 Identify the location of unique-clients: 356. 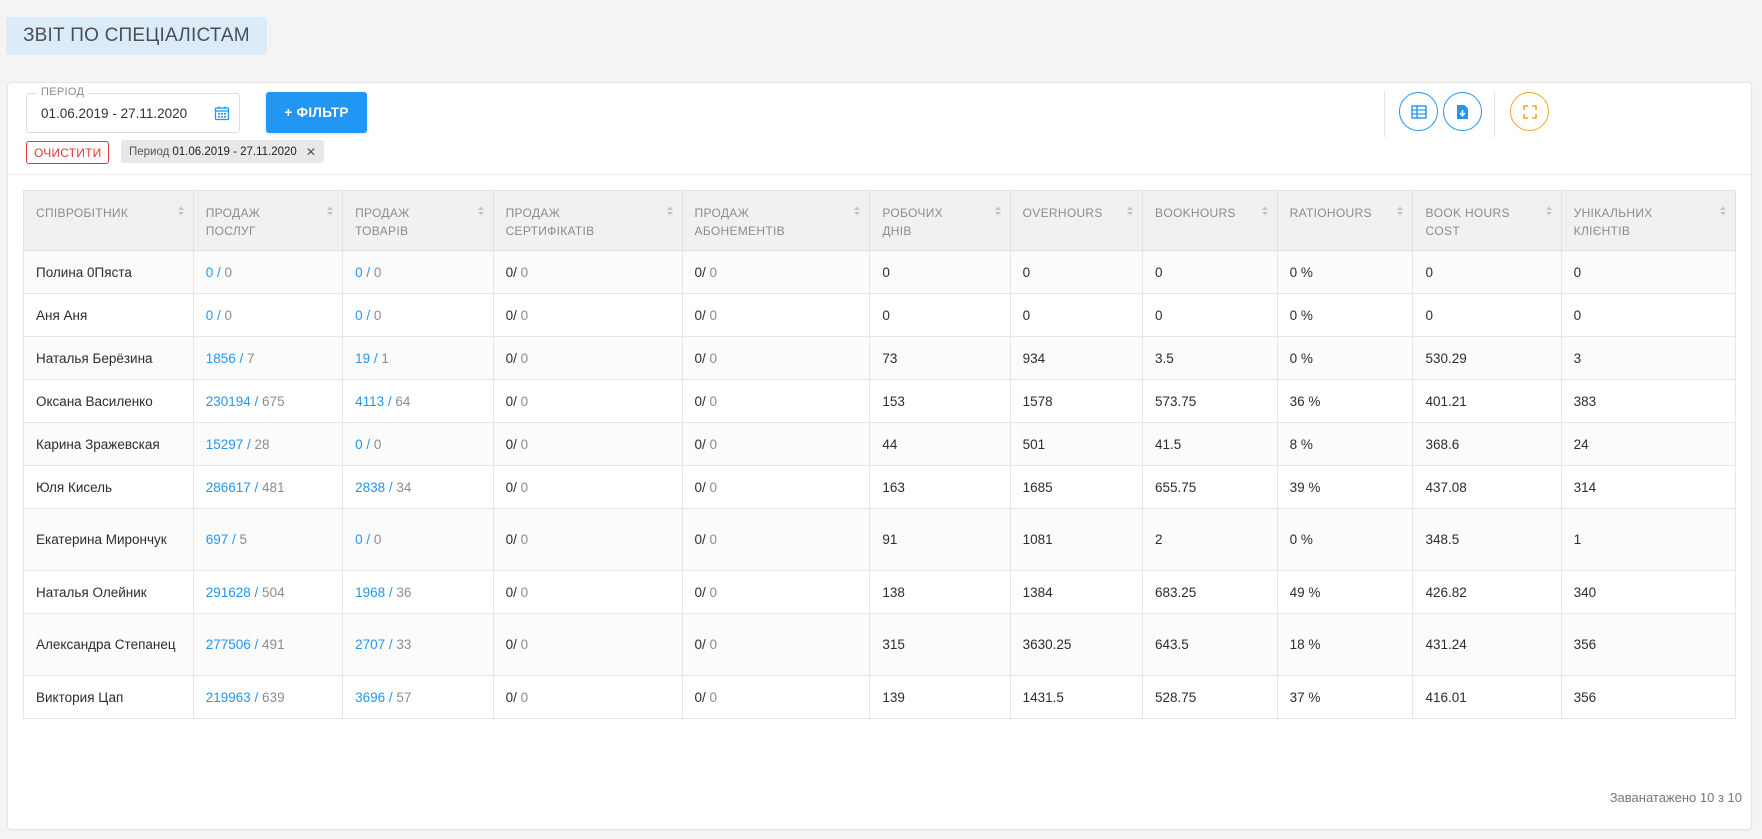
(1648, 644).